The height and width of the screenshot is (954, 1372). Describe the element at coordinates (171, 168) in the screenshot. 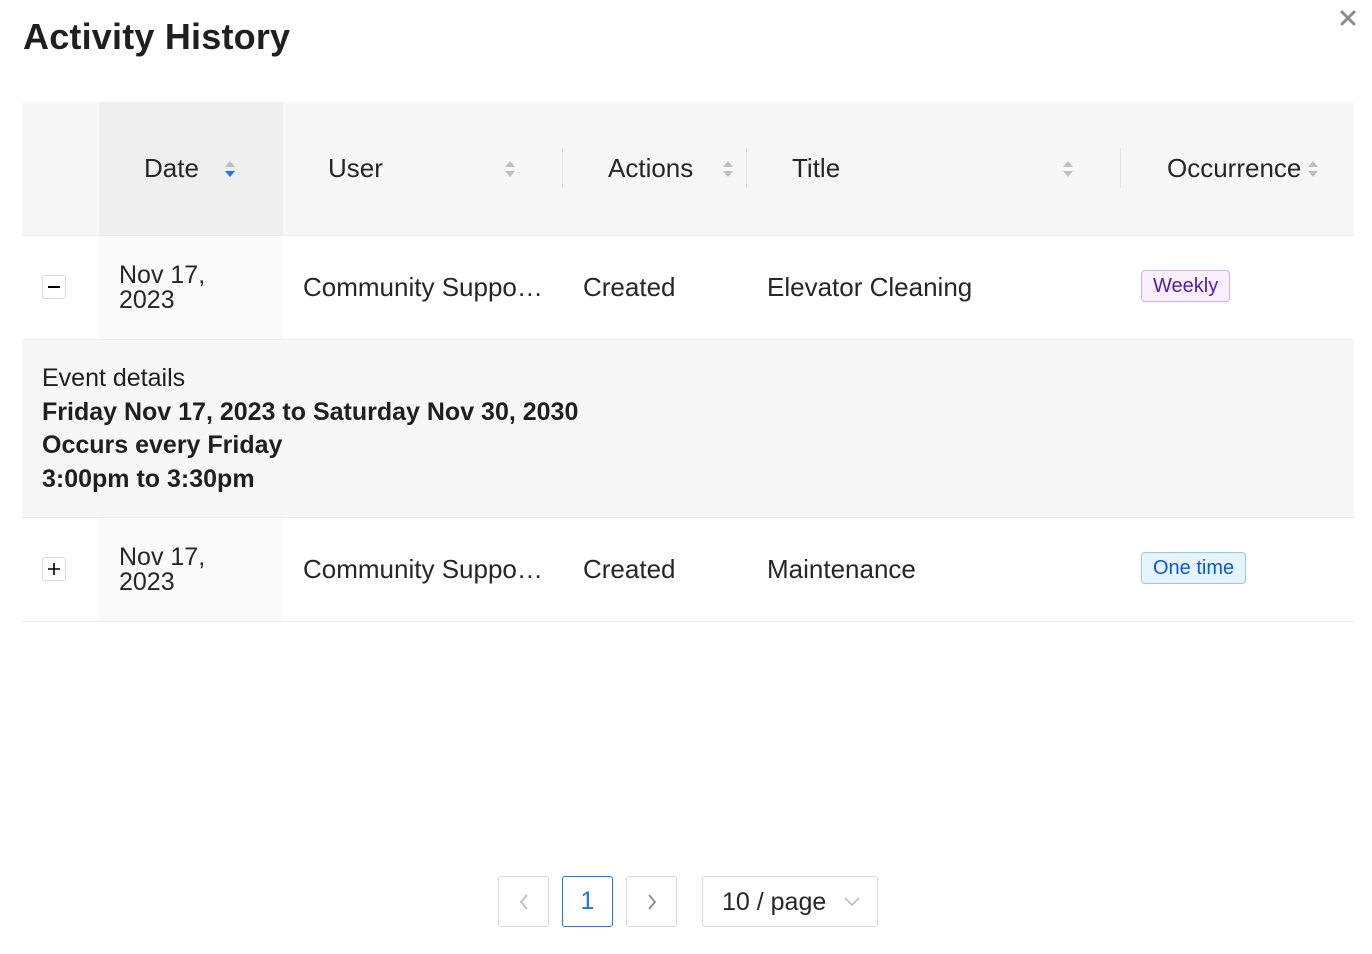

I see `column-header-date-label: Date` at that location.